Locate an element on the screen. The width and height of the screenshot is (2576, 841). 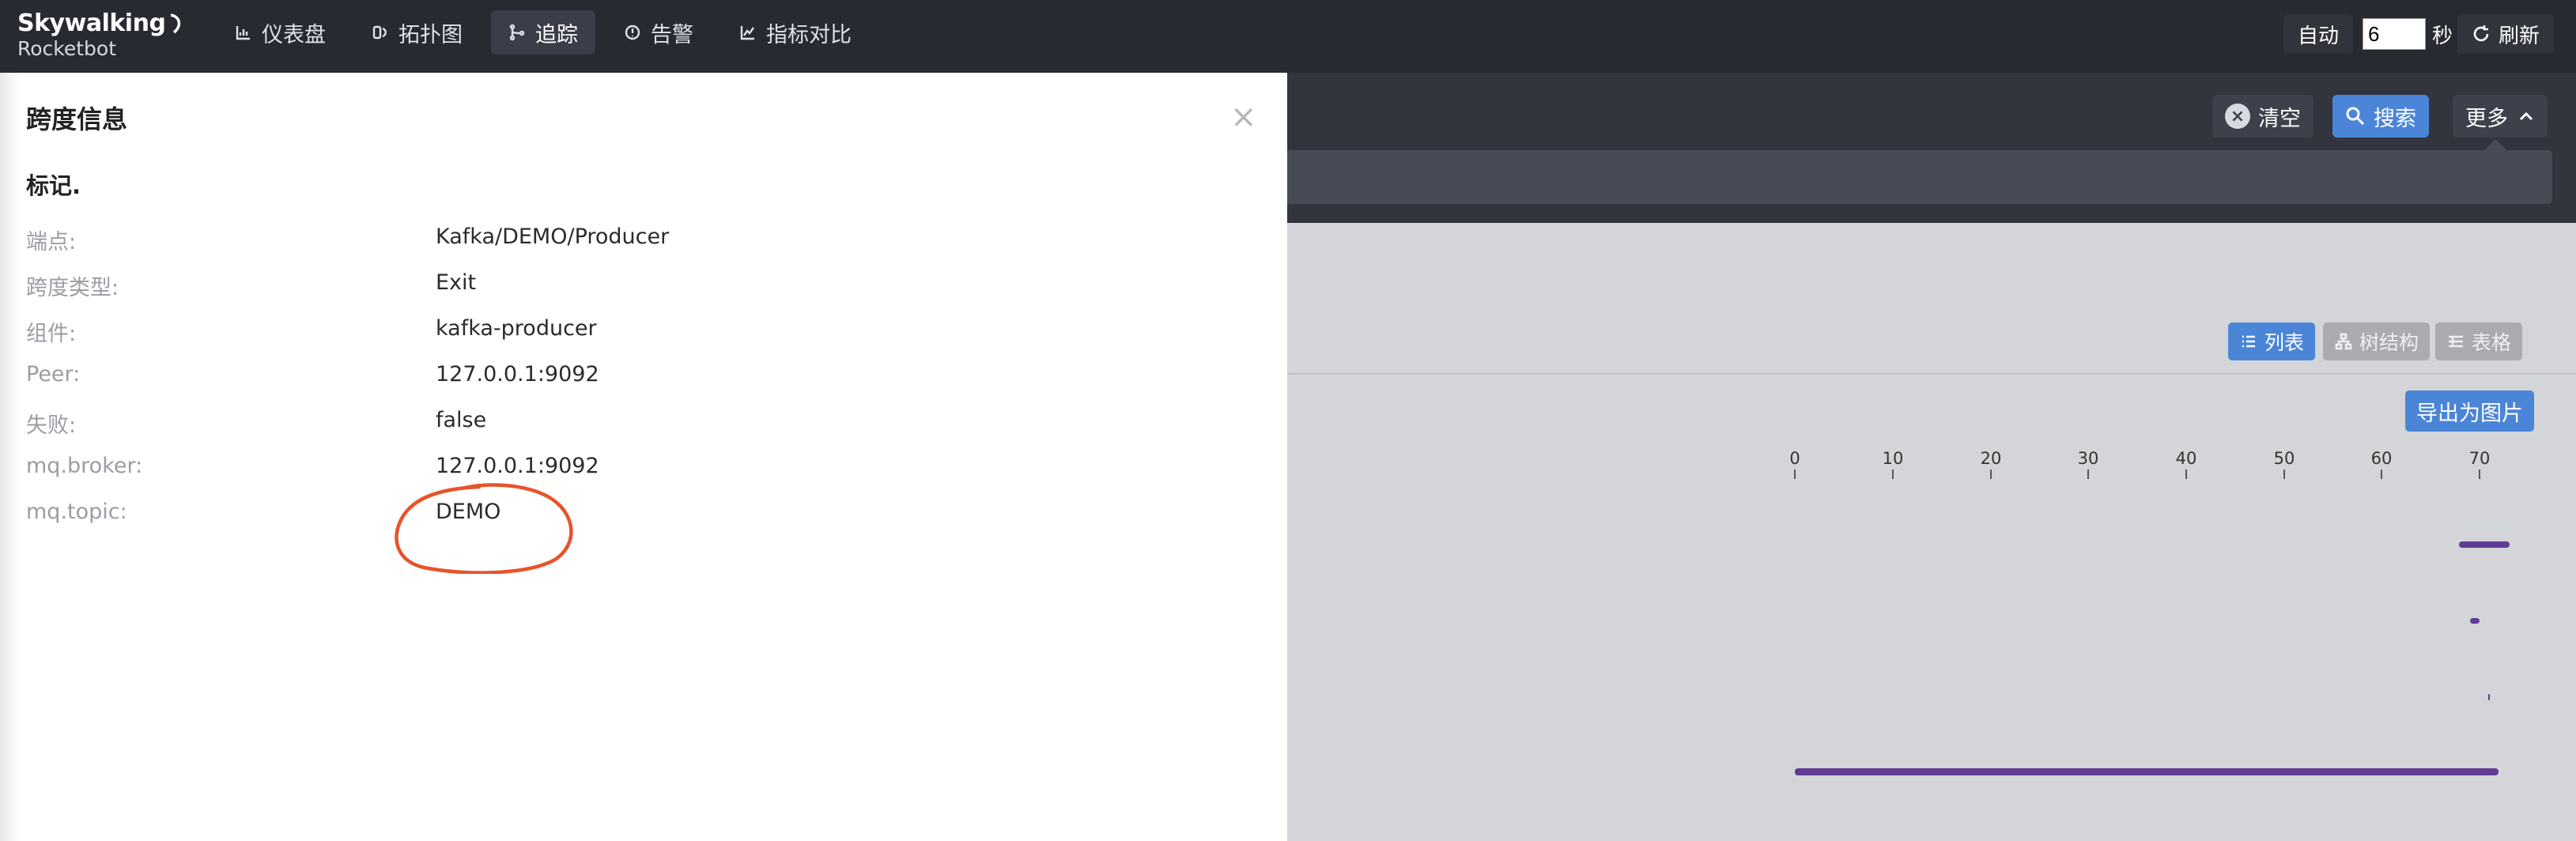
axis-tick-label: 40 is located at coordinates (2186, 458).